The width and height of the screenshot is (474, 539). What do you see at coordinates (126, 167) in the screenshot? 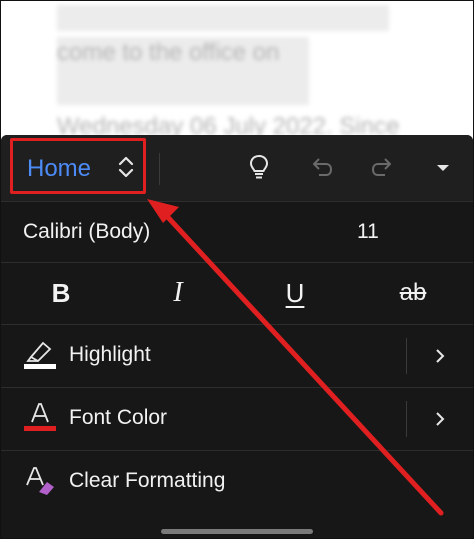
I see `chevron-up-down-icon` at bounding box center [126, 167].